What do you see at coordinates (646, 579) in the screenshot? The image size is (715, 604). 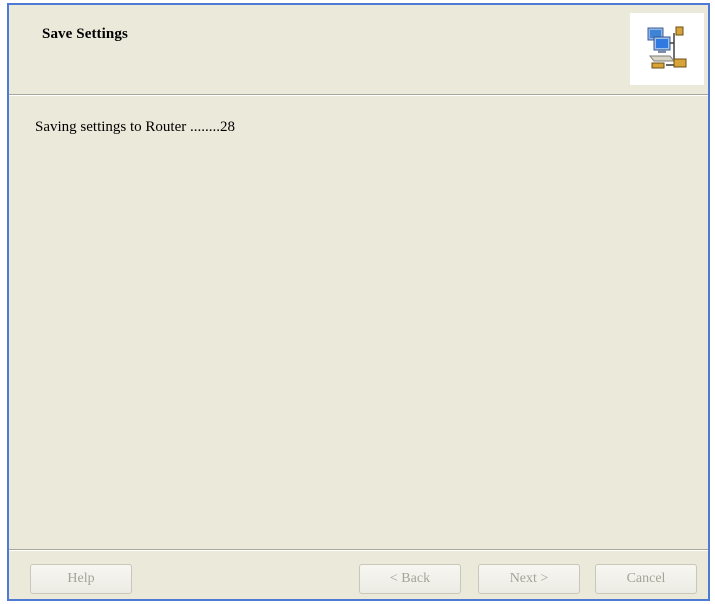 I see `cancel-button: Cancel` at bounding box center [646, 579].